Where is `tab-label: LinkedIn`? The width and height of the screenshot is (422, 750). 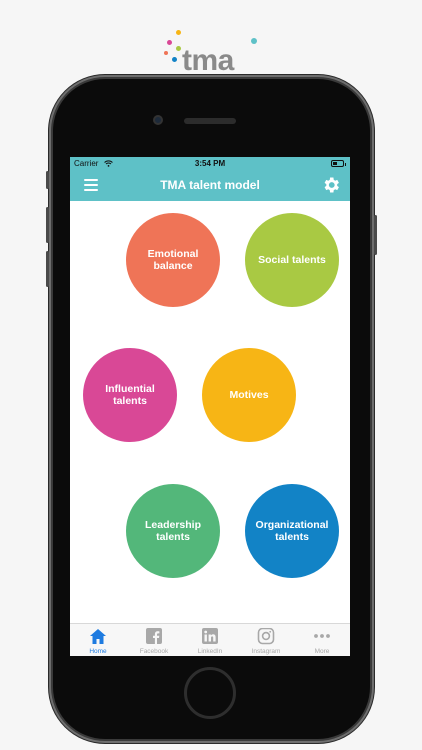 tab-label: LinkedIn is located at coordinates (210, 651).